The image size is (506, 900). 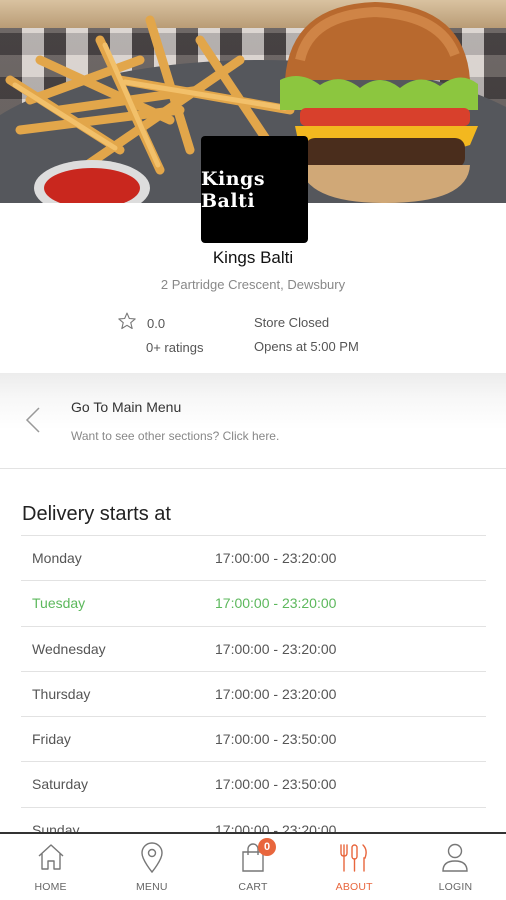 What do you see at coordinates (354, 887) in the screenshot?
I see `nav-about-label: ABOUT` at bounding box center [354, 887].